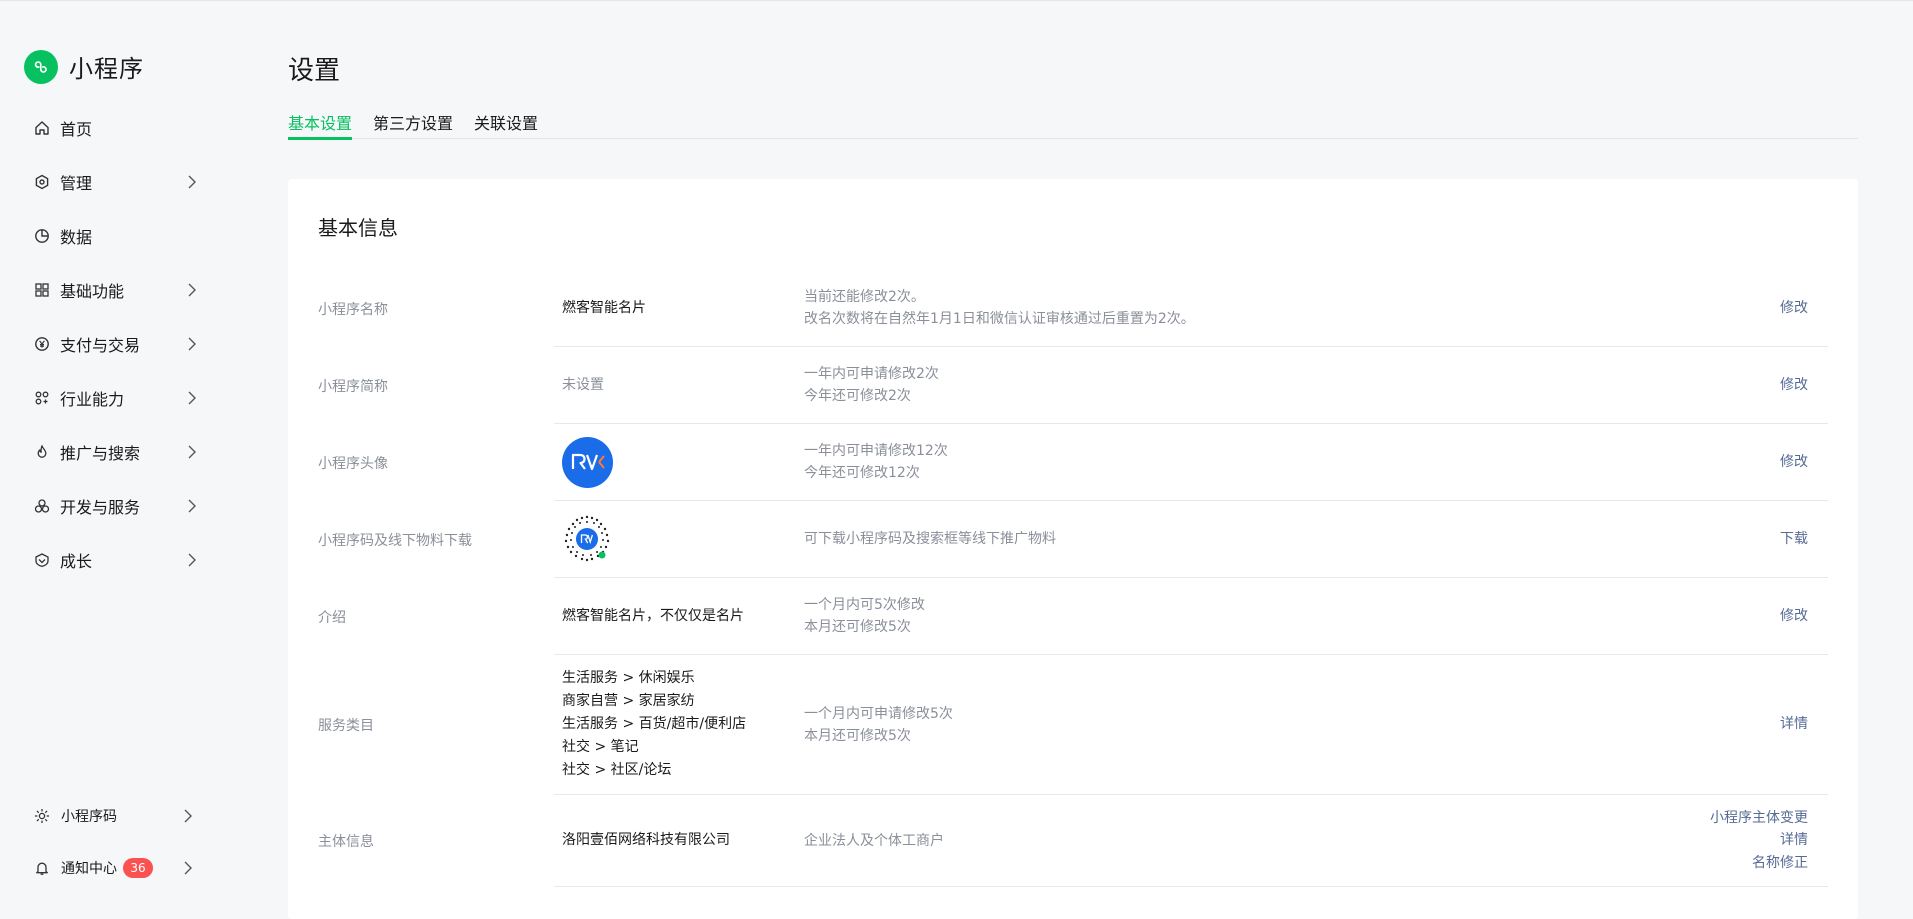  What do you see at coordinates (358, 228) in the screenshot?
I see `section-title: 基本信息` at bounding box center [358, 228].